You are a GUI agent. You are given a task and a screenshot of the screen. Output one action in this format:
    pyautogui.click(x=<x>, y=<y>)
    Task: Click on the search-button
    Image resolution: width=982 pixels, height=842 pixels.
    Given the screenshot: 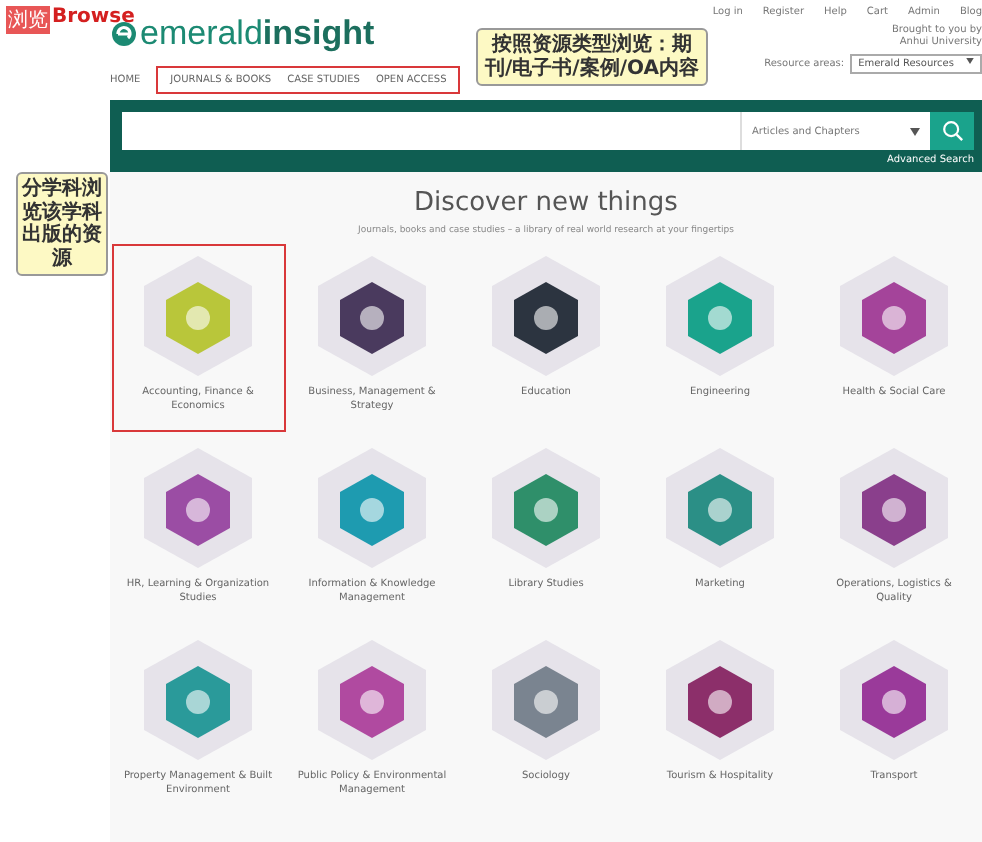 What is the action you would take?
    pyautogui.click(x=952, y=131)
    